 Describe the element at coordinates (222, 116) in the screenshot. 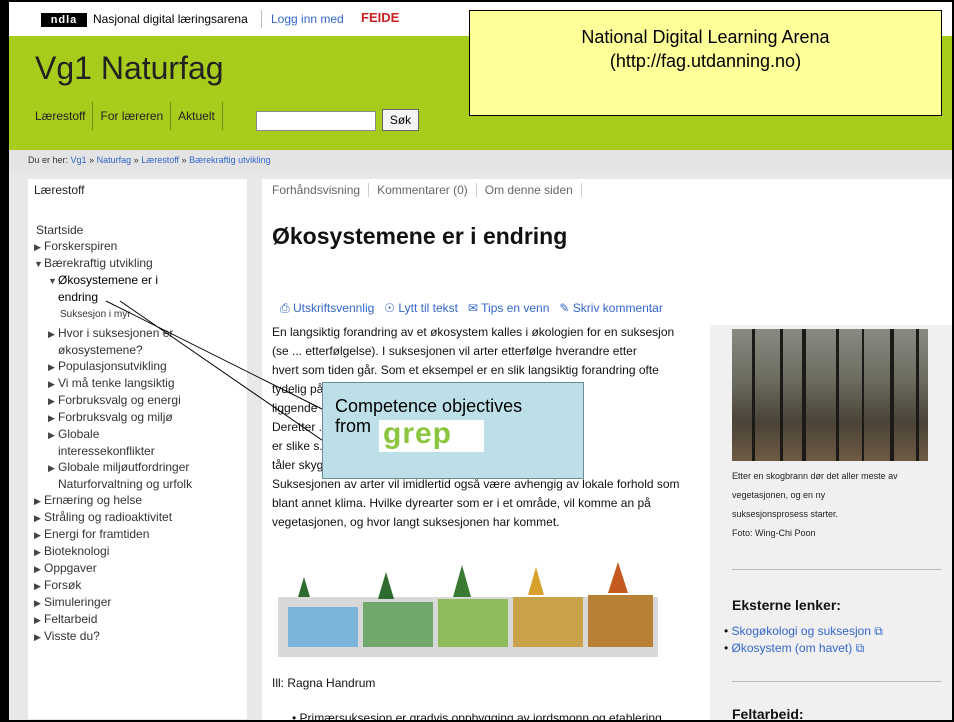

I see `nav-divider` at that location.